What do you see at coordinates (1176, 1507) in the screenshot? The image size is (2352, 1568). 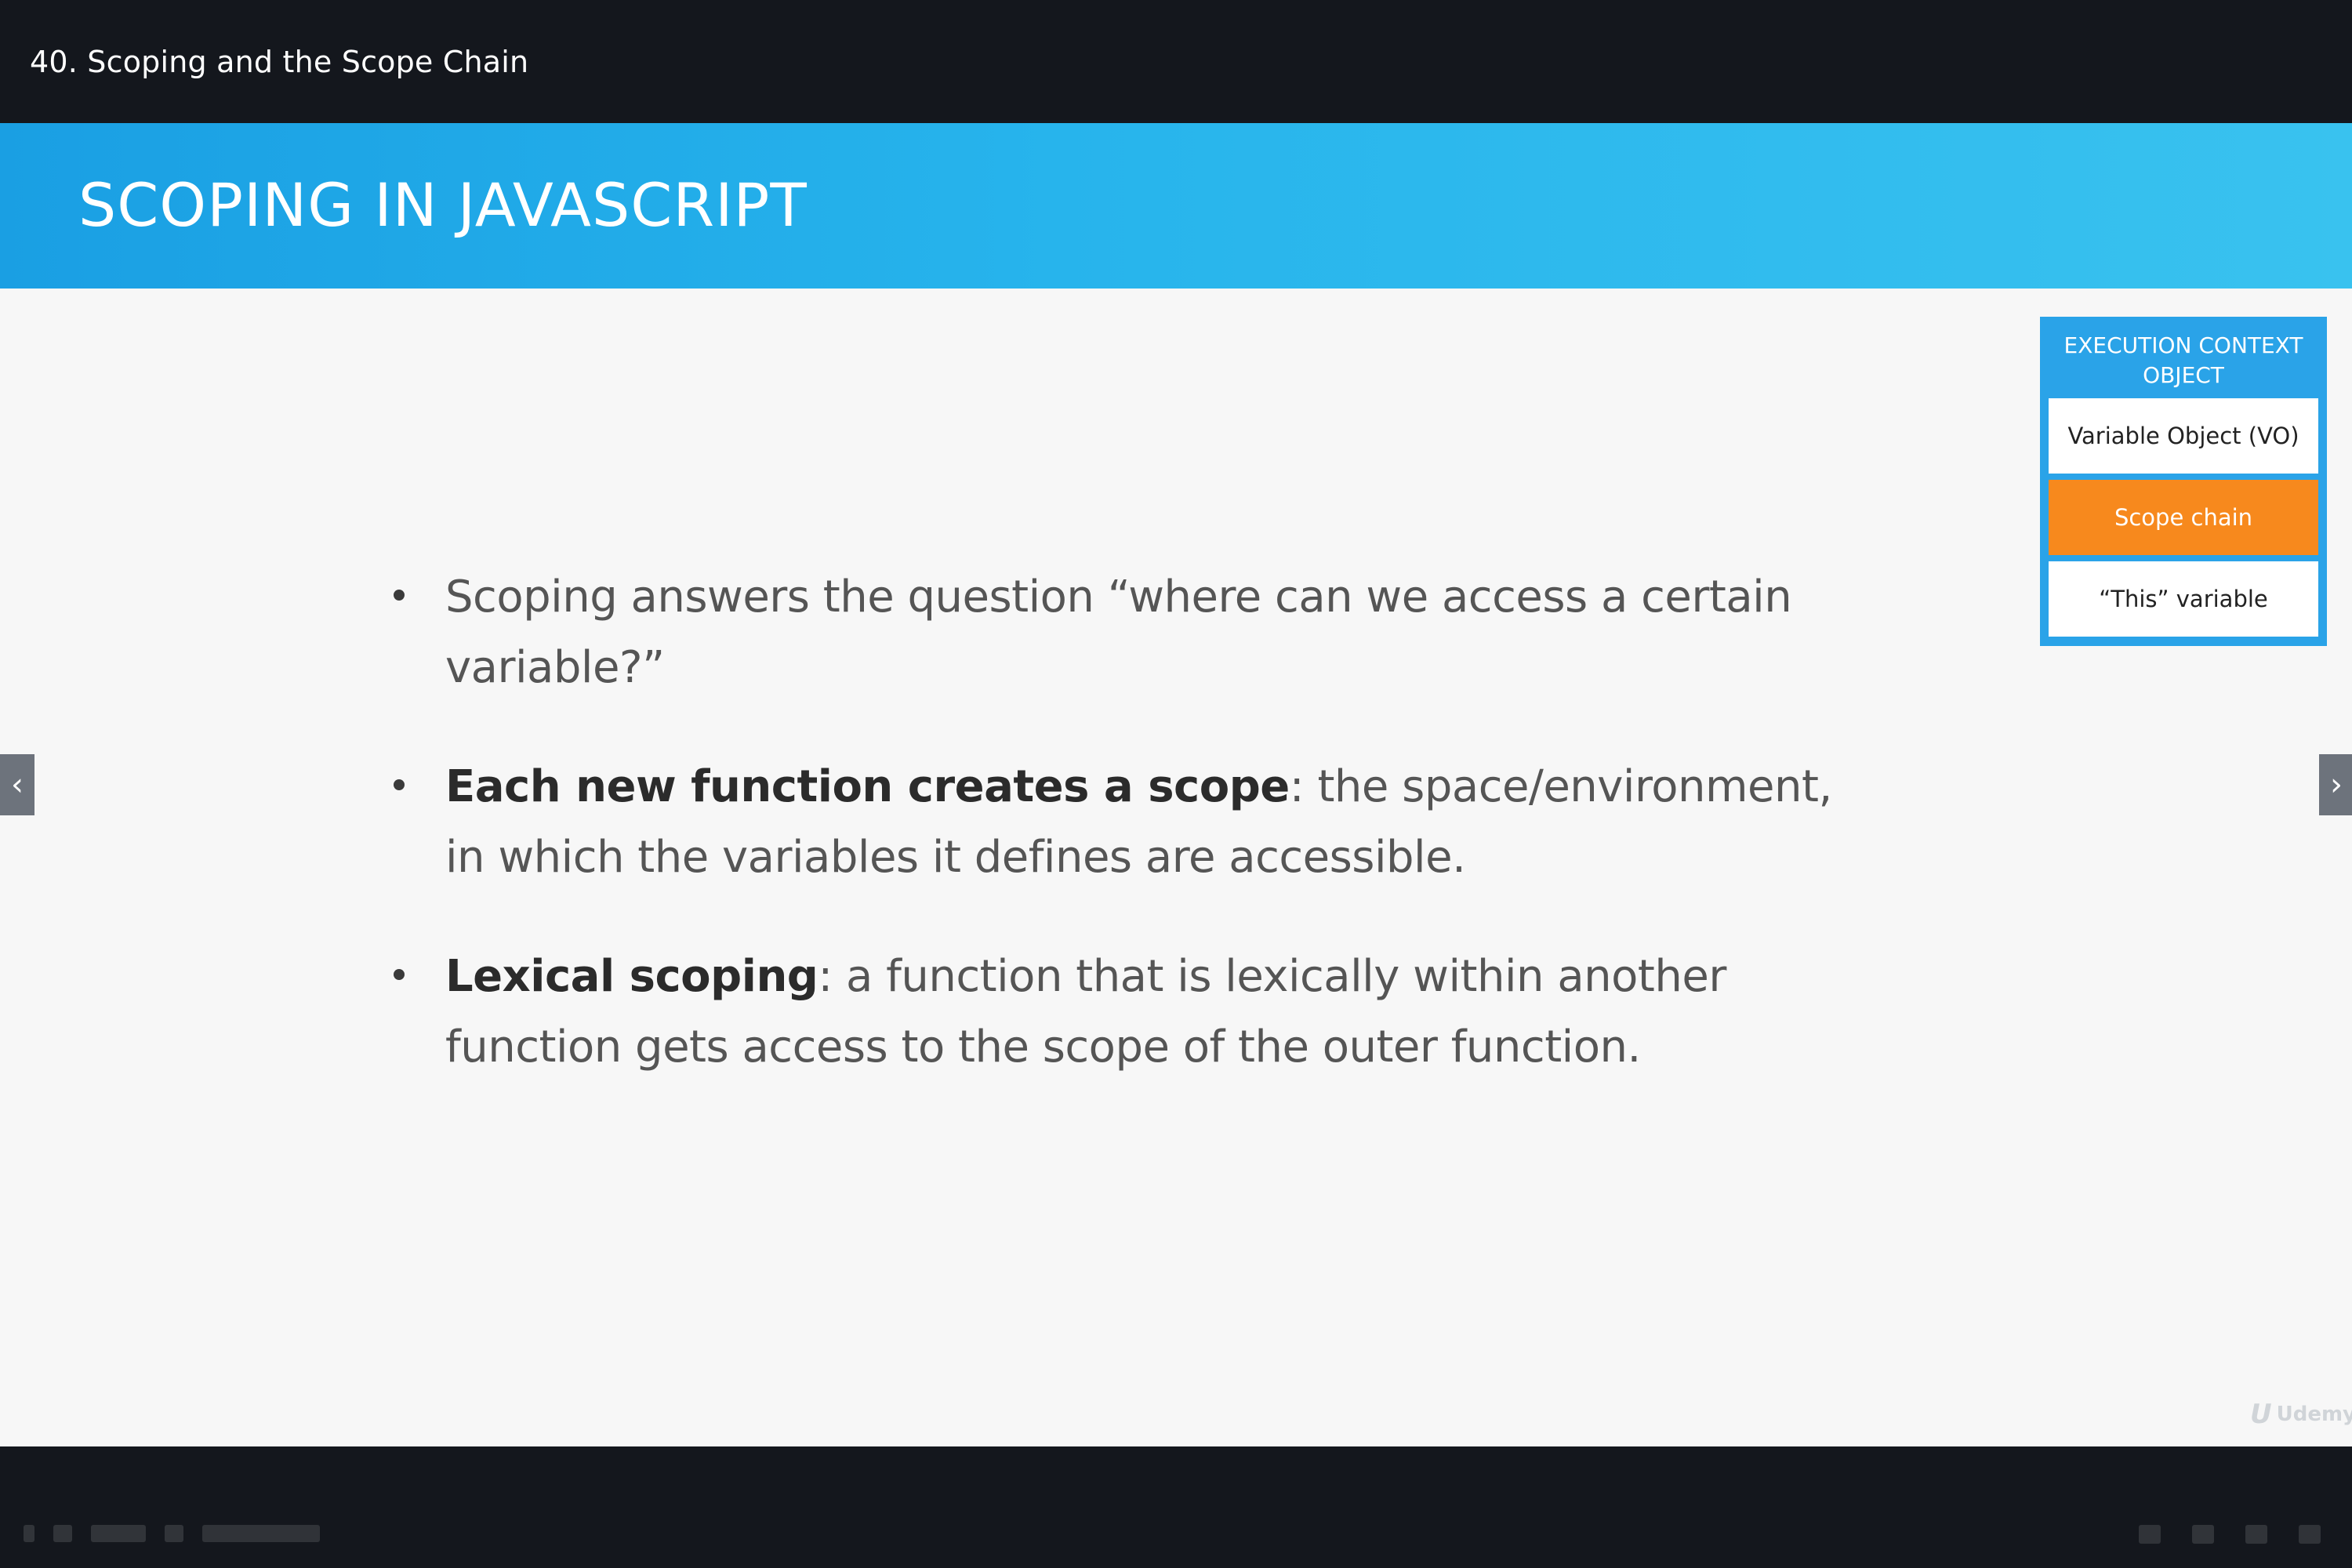 I see `player-bottom-bar` at bounding box center [1176, 1507].